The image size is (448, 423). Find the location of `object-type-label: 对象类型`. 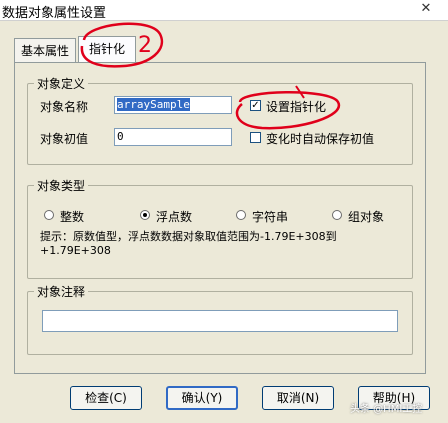

object-type-label: 对象类型 is located at coordinates (61, 185).